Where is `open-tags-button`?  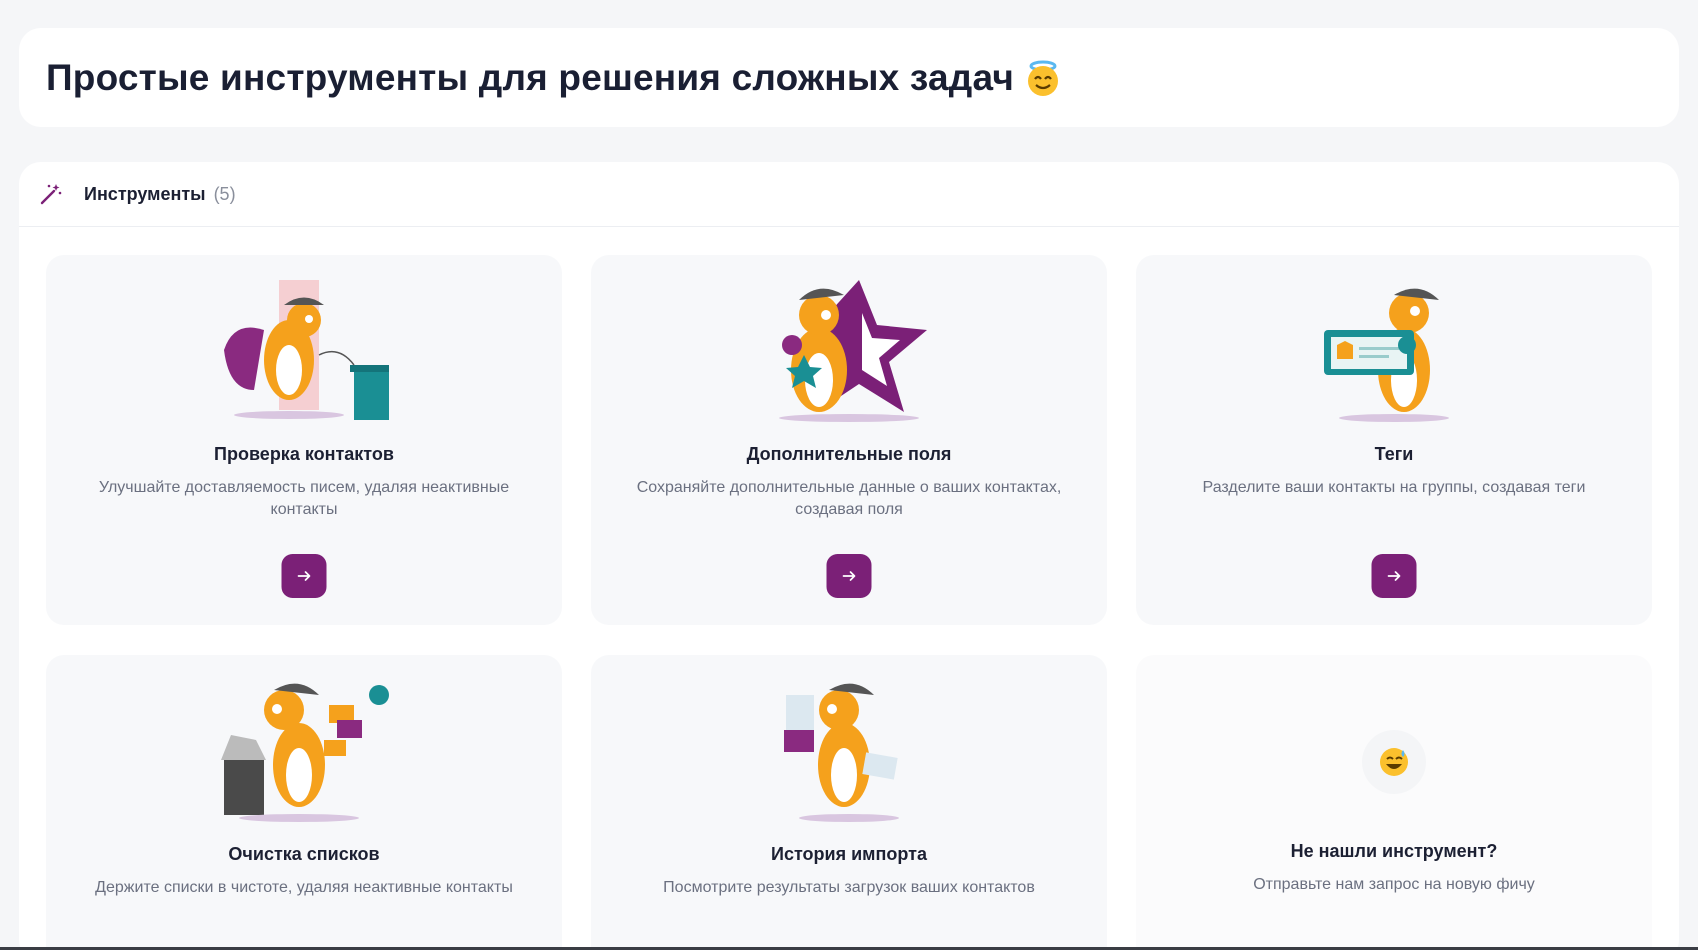
open-tags-button is located at coordinates (1394, 576).